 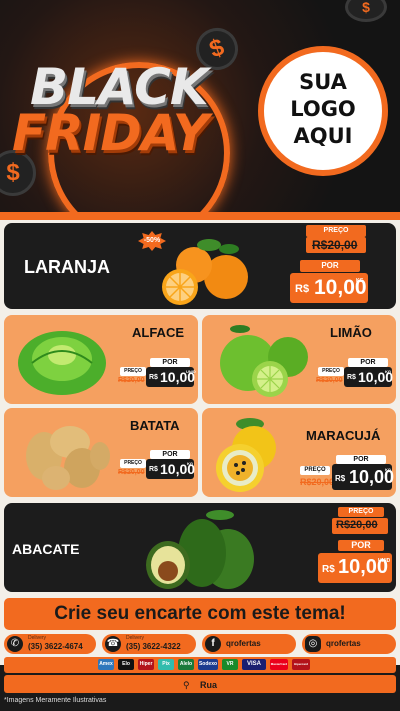 What do you see at coordinates (200, 216) in the screenshot?
I see `orange-stripe` at bounding box center [200, 216].